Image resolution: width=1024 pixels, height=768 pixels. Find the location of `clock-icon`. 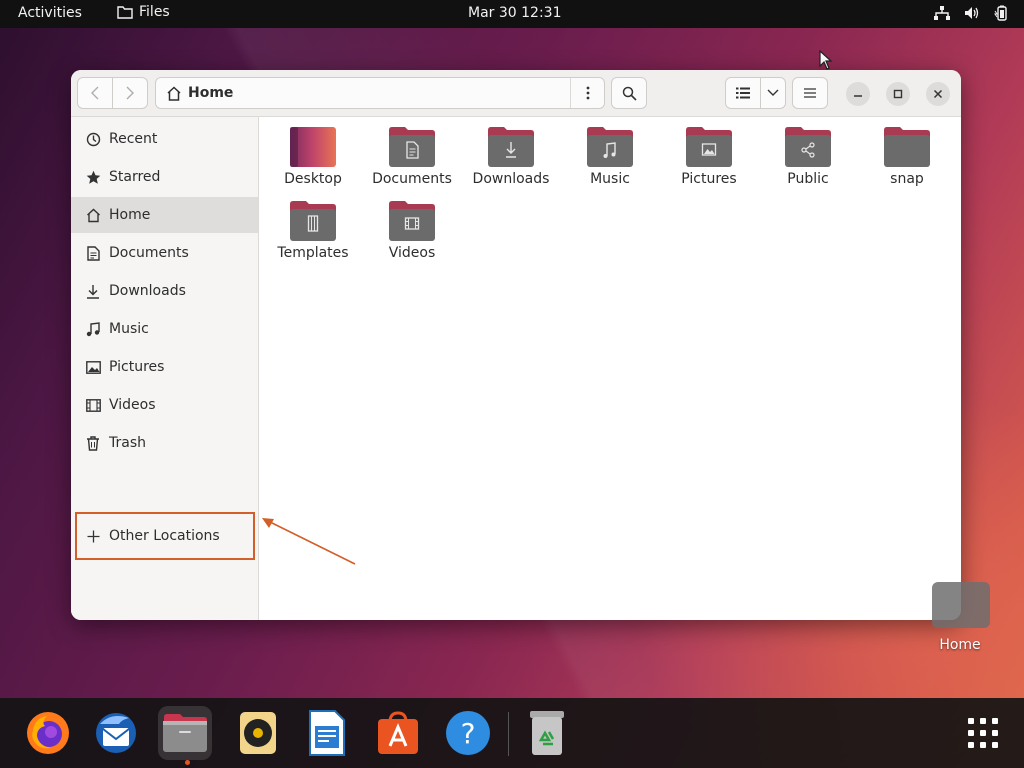

clock-icon is located at coordinates (93, 139).